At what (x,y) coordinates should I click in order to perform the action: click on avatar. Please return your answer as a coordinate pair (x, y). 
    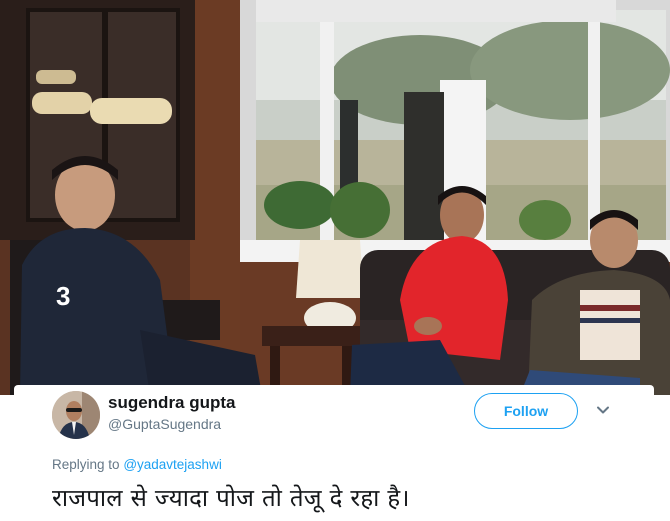
    Looking at the image, I should click on (76, 415).